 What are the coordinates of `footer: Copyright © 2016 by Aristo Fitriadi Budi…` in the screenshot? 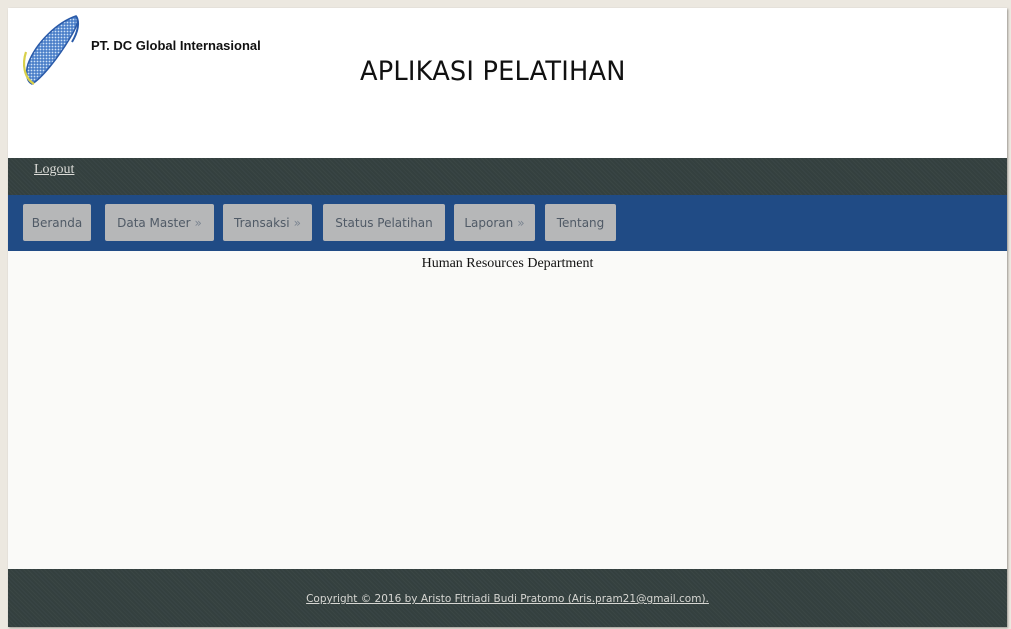 It's located at (507, 598).